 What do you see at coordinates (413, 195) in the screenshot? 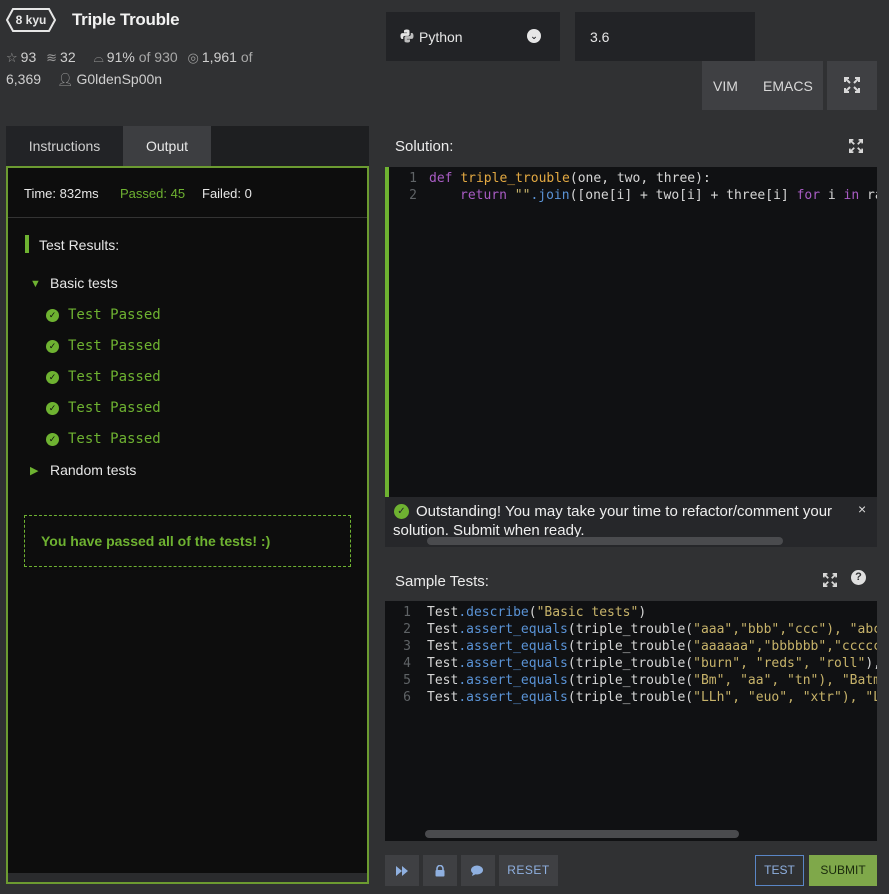
I see `line-number: 2` at bounding box center [413, 195].